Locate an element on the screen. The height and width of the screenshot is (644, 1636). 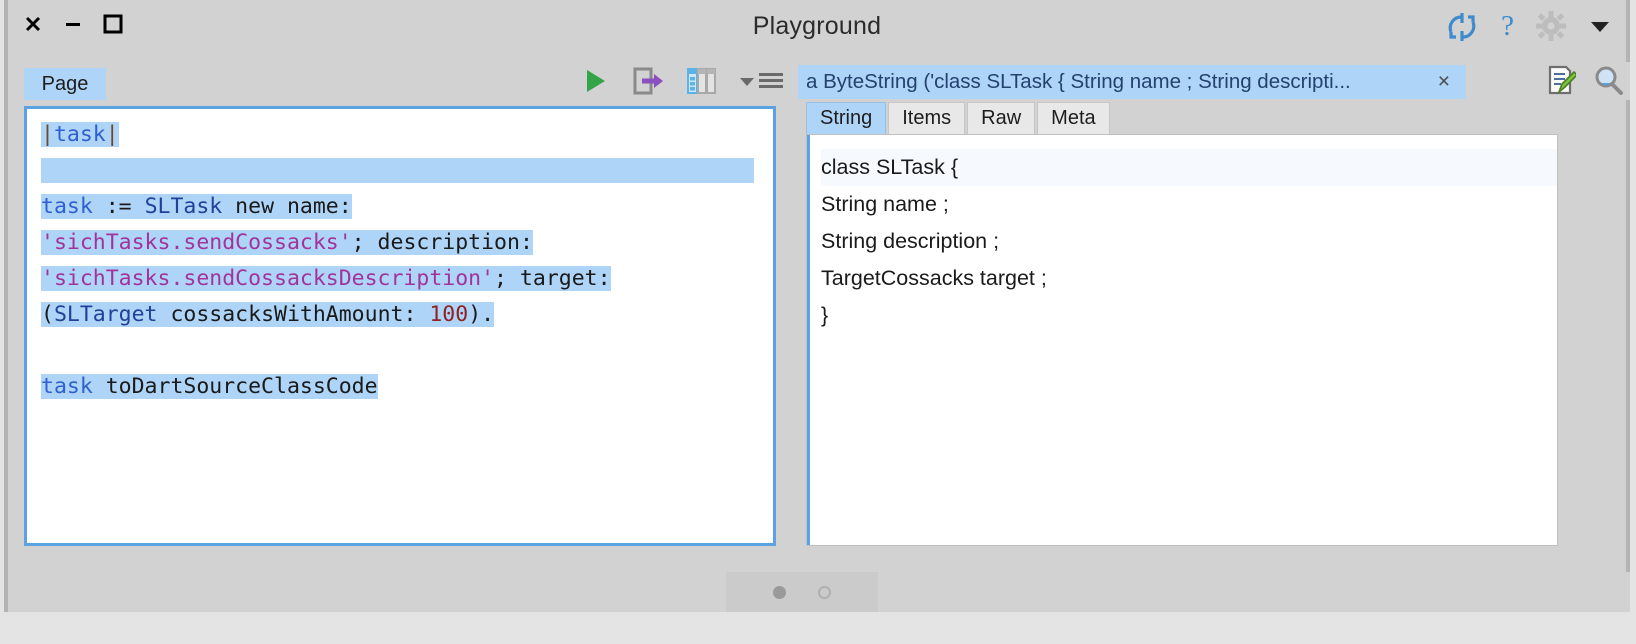
search-icon is located at coordinates (1608, 80).